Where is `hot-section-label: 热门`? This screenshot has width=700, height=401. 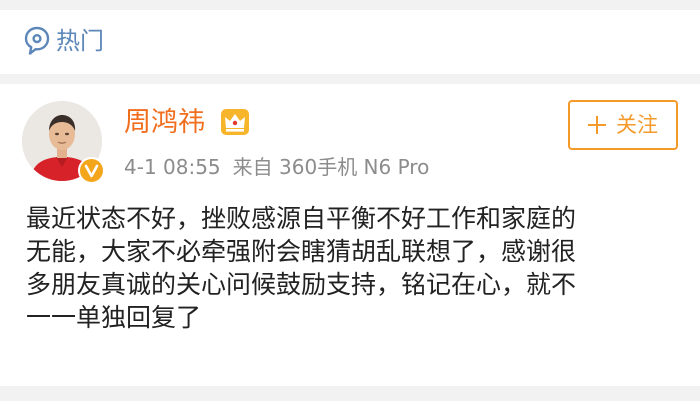
hot-section-label: 热门 is located at coordinates (80, 41).